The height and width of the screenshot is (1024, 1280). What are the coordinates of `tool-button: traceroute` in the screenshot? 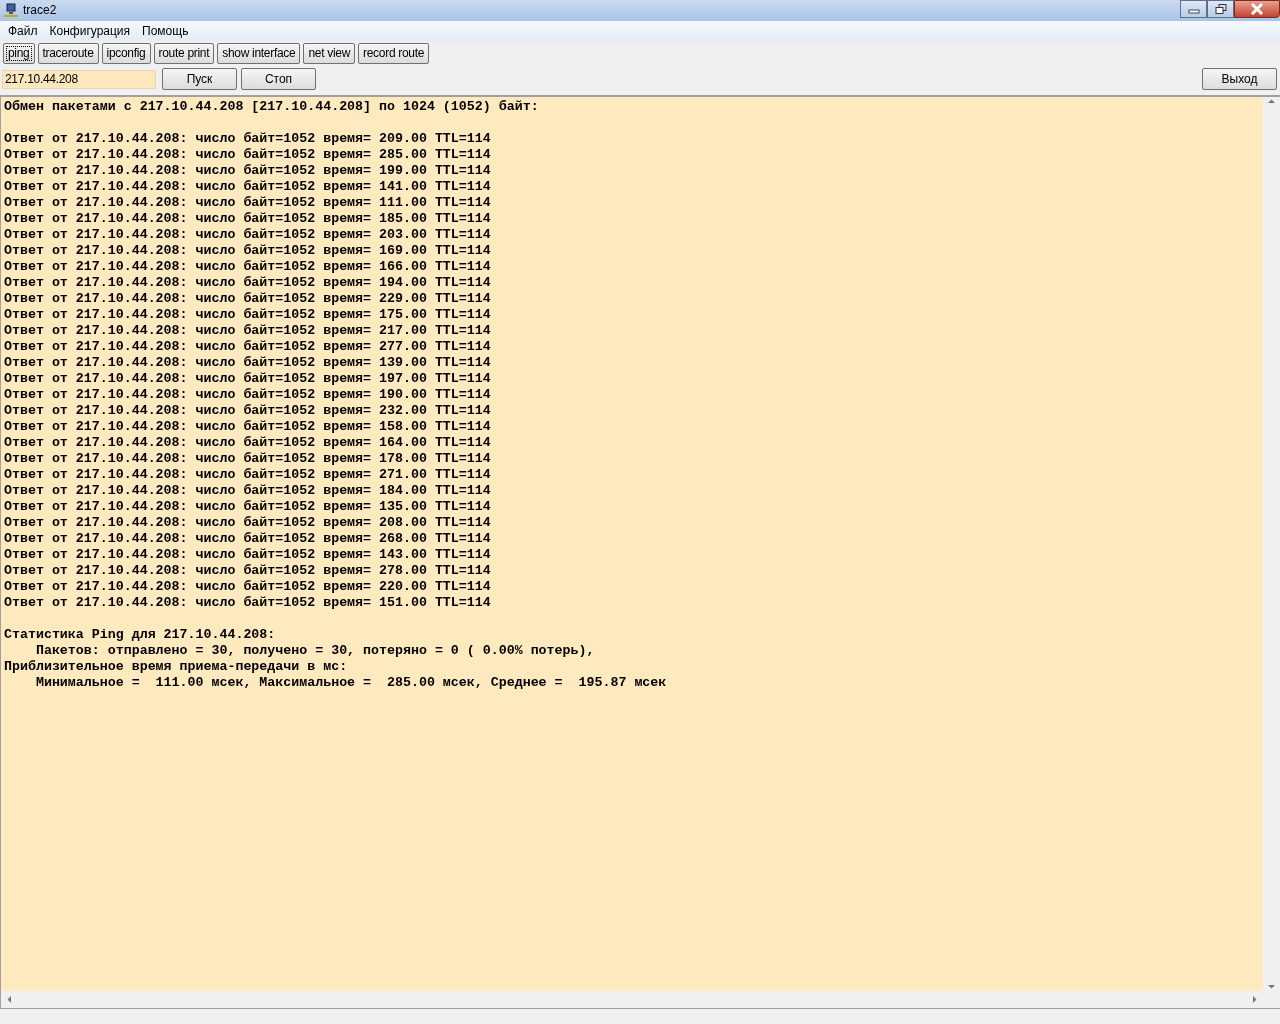 It's located at (68, 53).